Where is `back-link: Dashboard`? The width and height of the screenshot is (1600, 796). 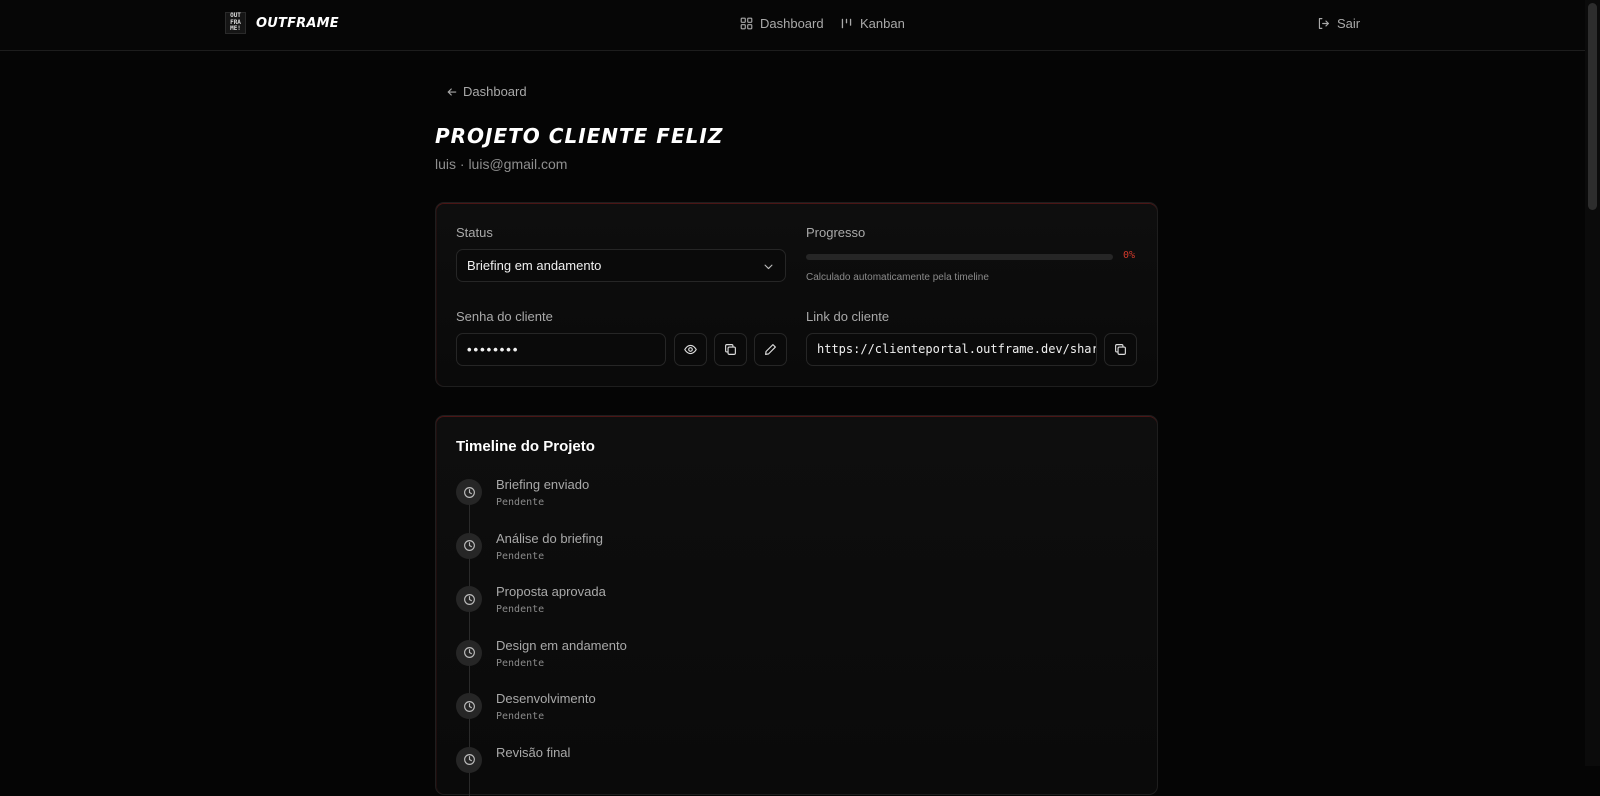
back-link: Dashboard is located at coordinates (486, 91).